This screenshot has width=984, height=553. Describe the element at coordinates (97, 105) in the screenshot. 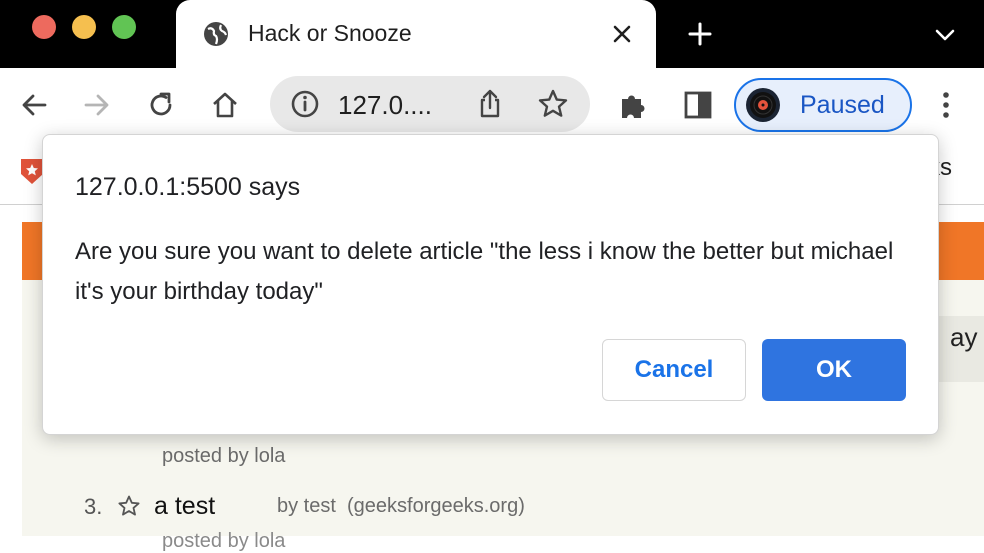

I see `forward-icon` at that location.